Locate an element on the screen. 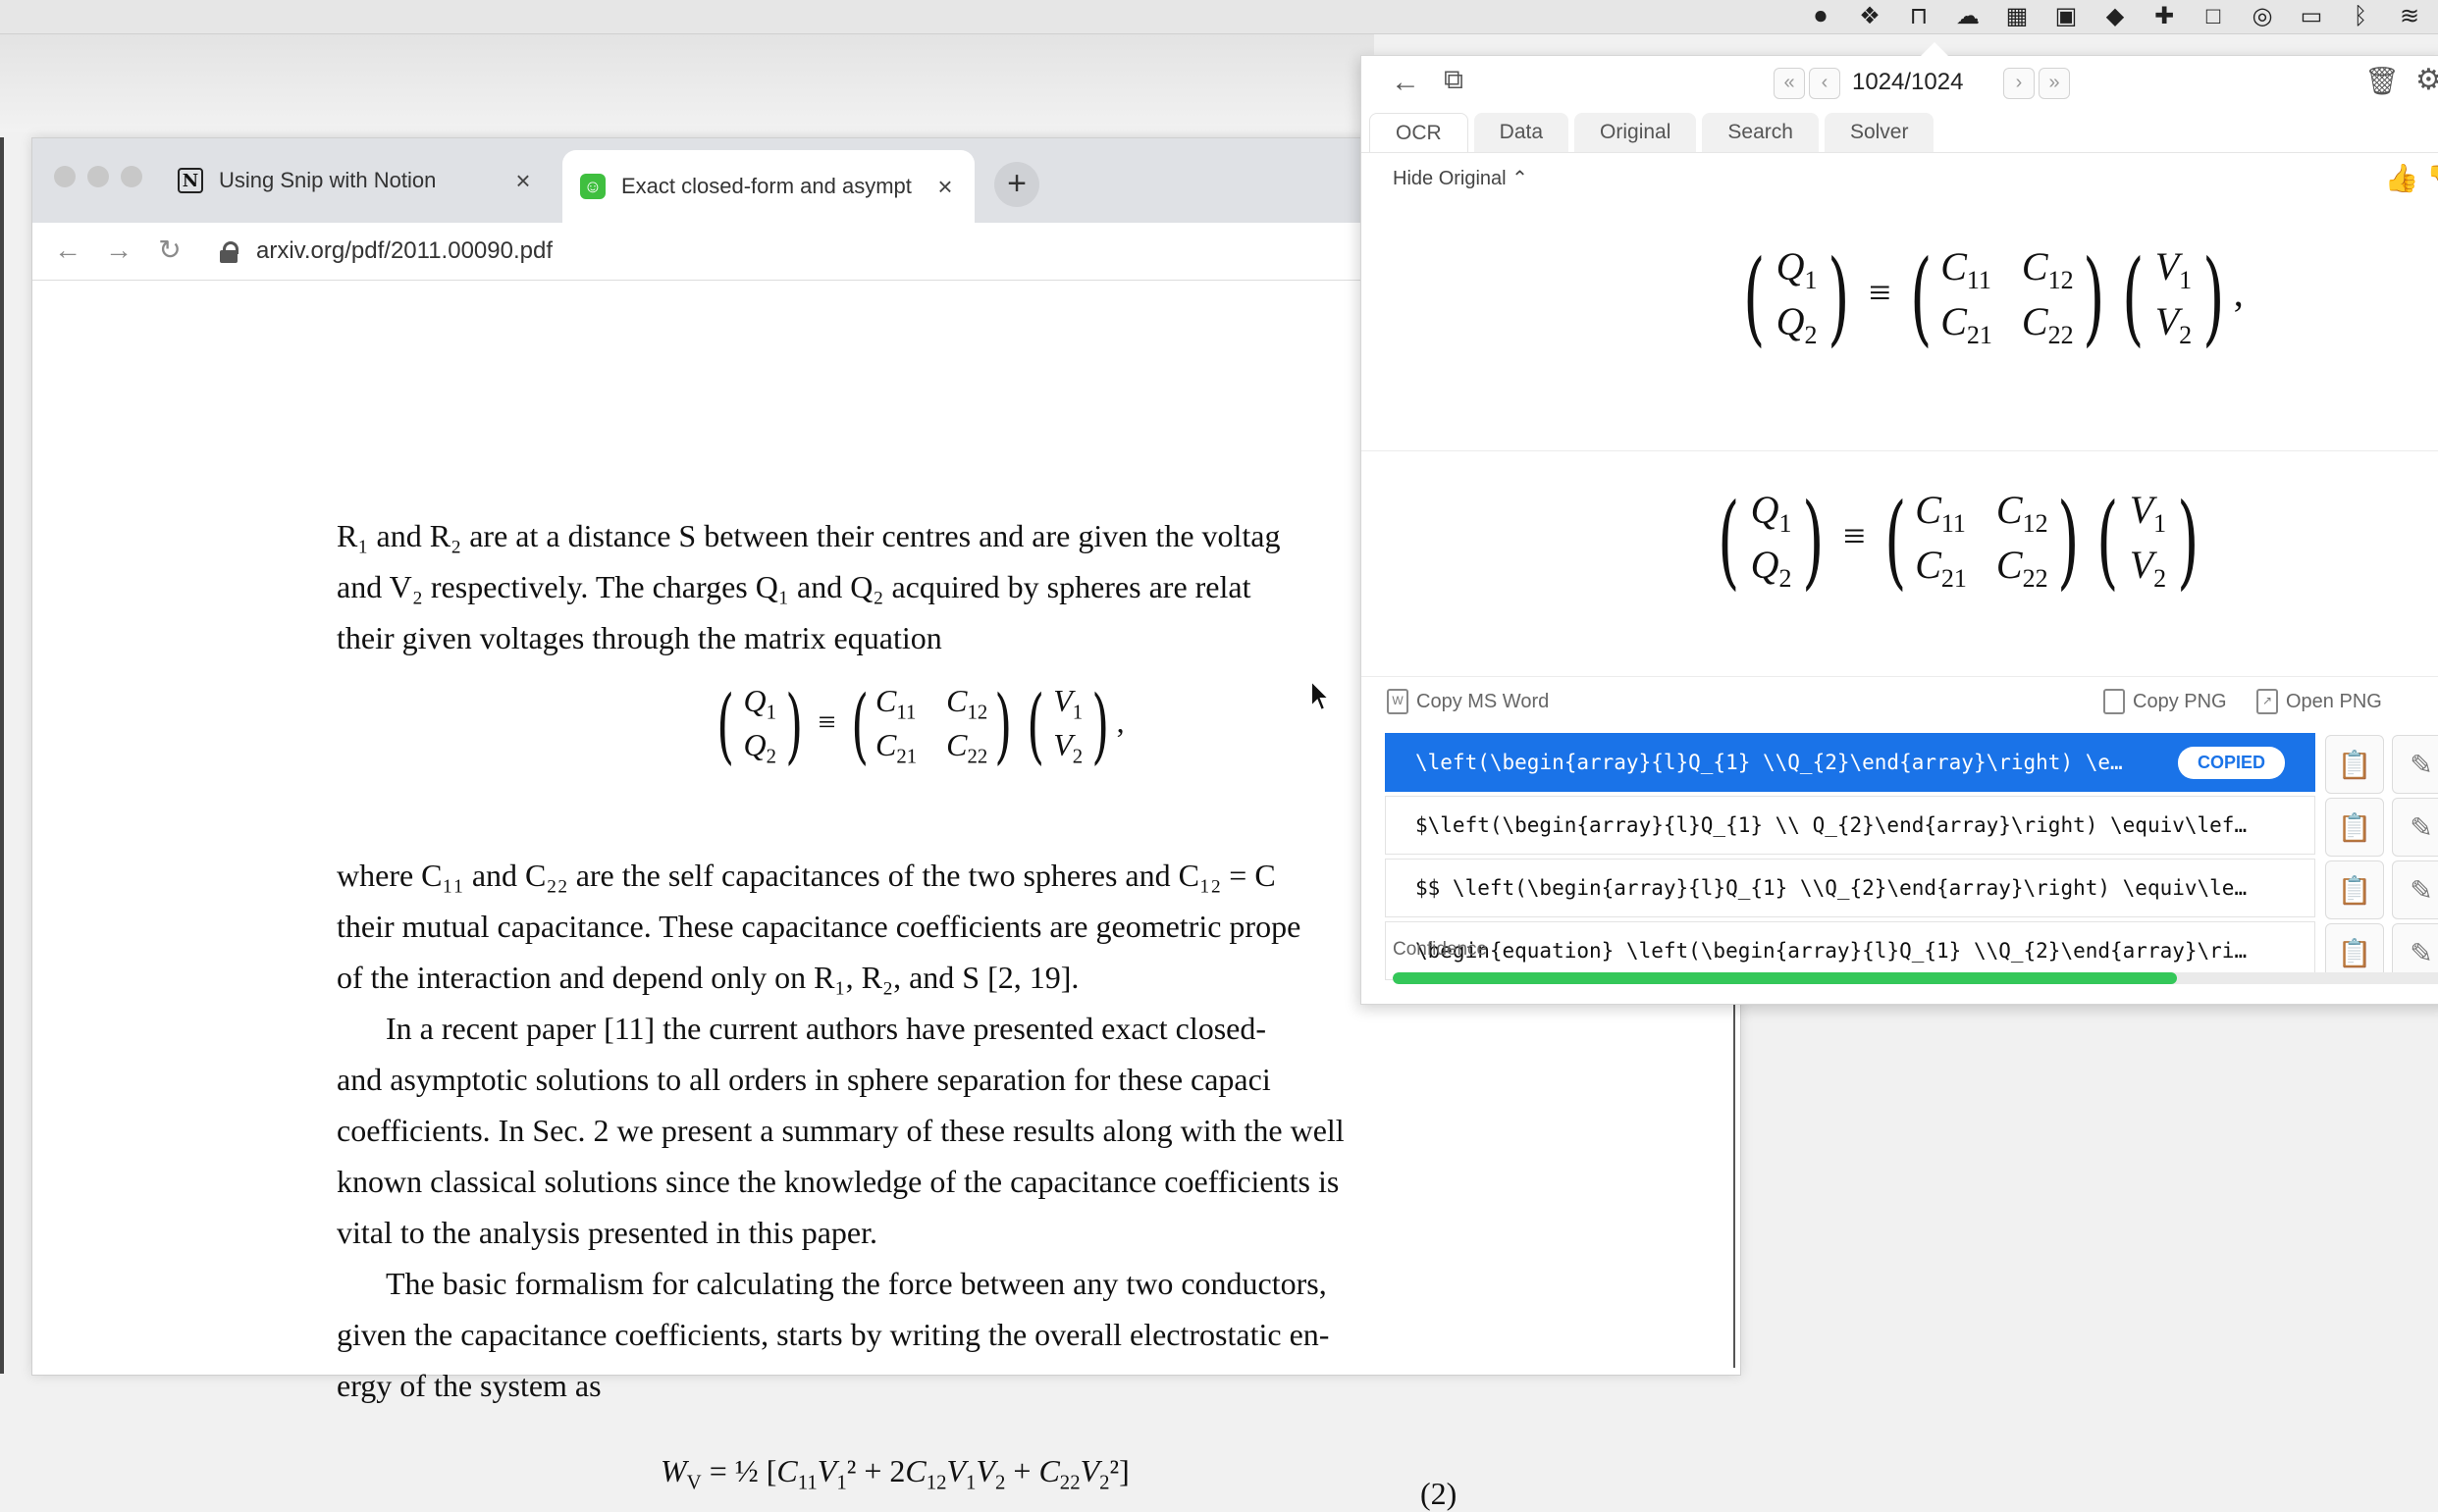 The width and height of the screenshot is (2438, 1512). feedback-buttons: 👍 👎 is located at coordinates (2411, 178).